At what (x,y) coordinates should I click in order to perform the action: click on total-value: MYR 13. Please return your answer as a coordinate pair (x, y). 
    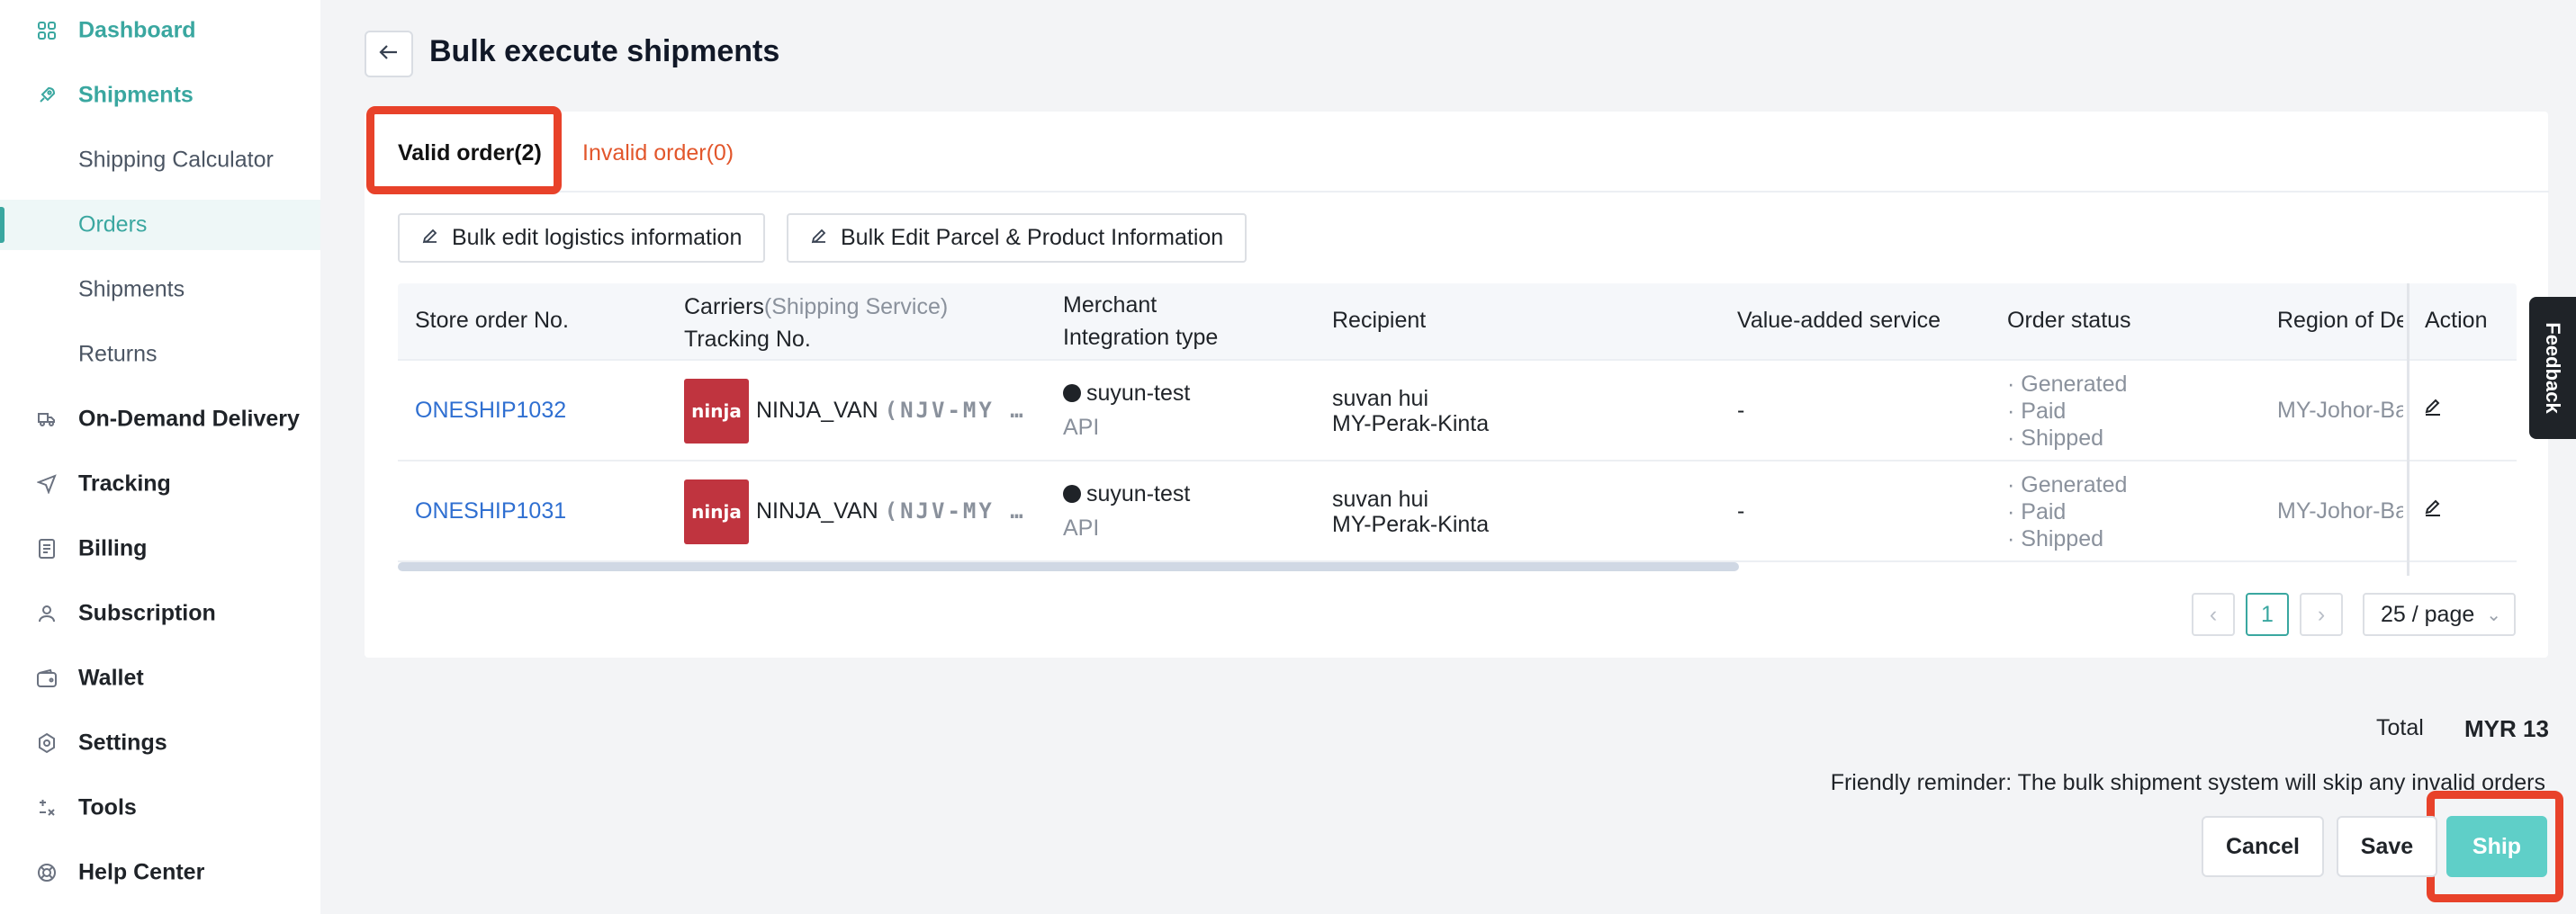
    Looking at the image, I should click on (2506, 728).